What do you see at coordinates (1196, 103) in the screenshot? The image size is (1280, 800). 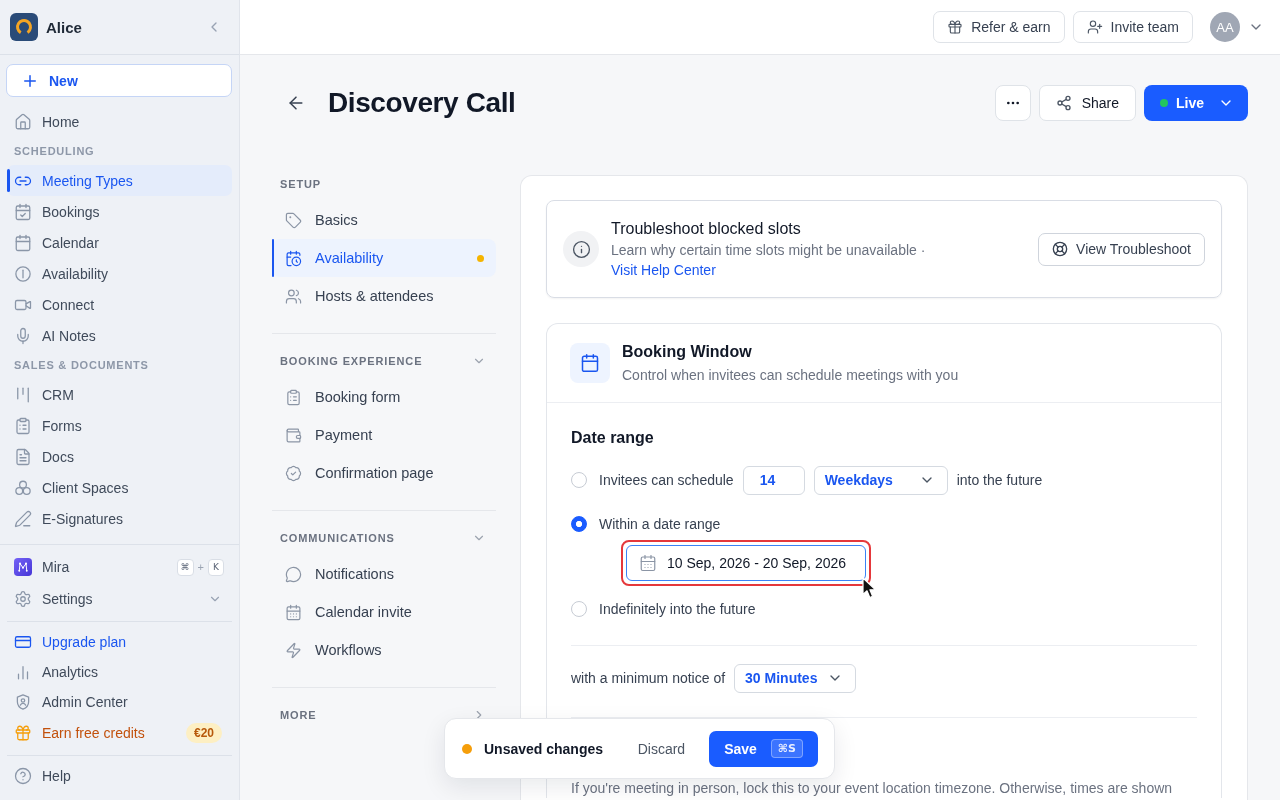 I see `publish-status-button: Live` at bounding box center [1196, 103].